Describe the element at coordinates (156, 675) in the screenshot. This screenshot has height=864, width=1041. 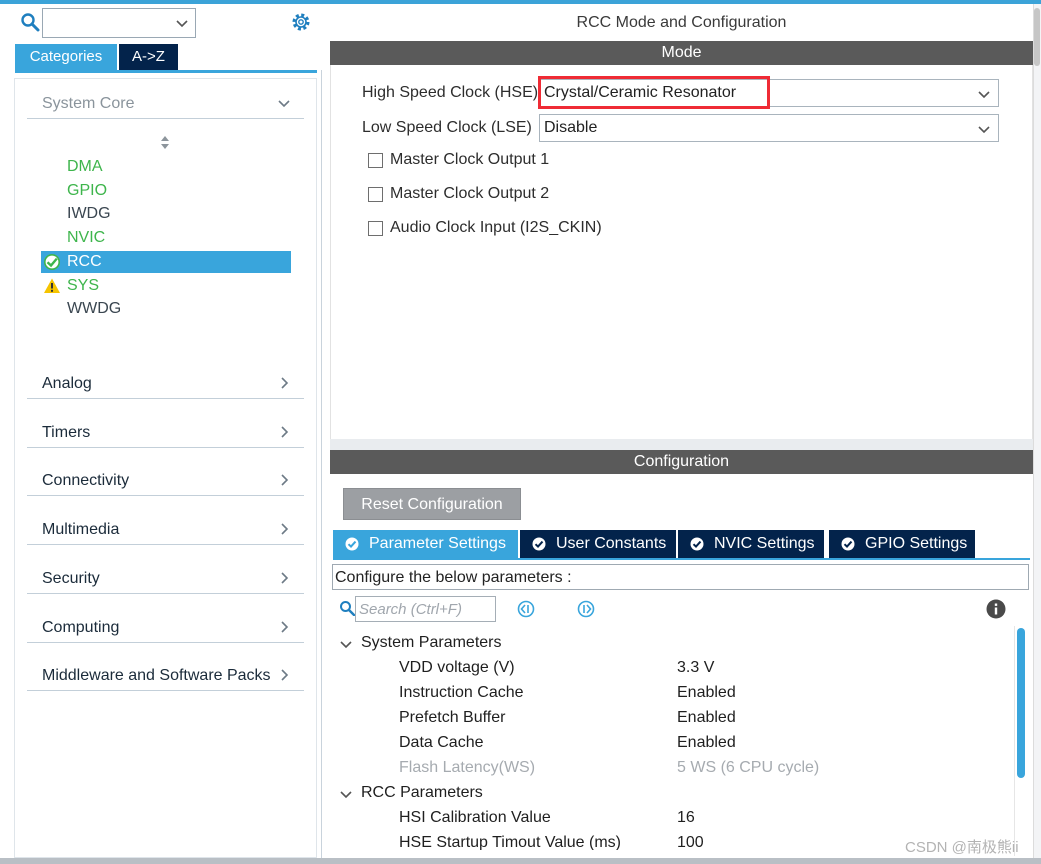
I see `category-label: Middleware and Software Packs` at that location.